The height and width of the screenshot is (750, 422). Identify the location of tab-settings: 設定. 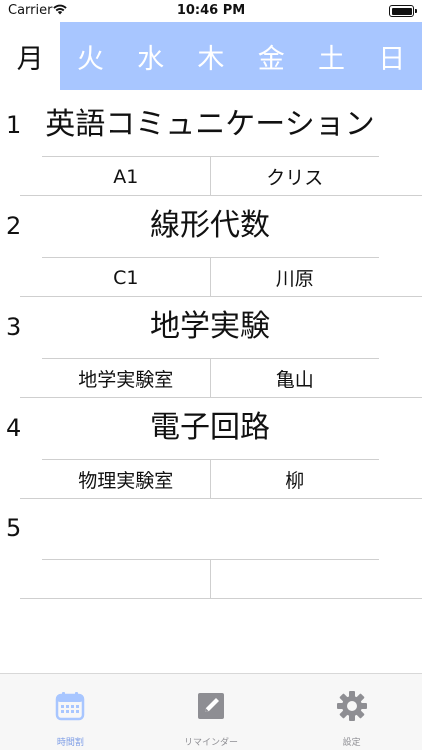
(351, 712).